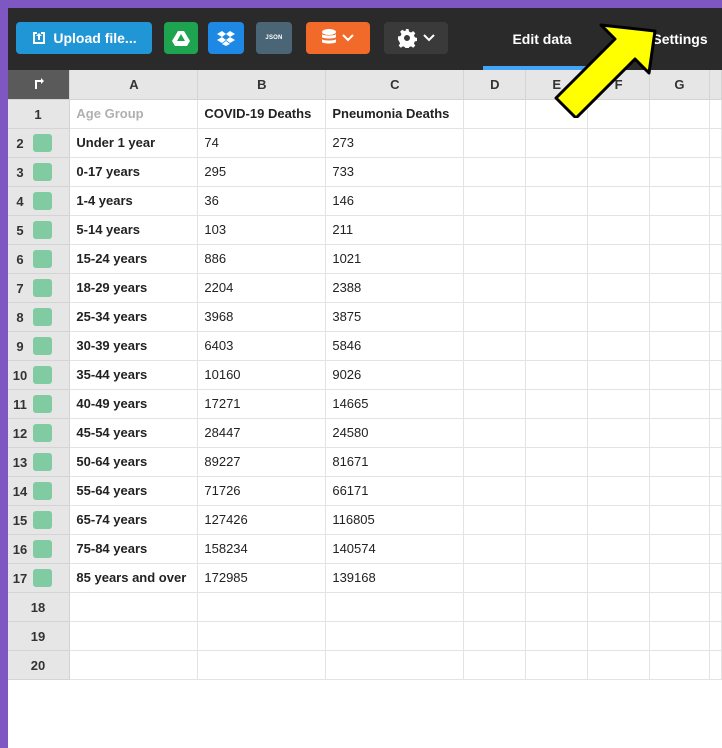 This screenshot has height=748, width=722. I want to click on cell-b: 2204, so click(262, 288).